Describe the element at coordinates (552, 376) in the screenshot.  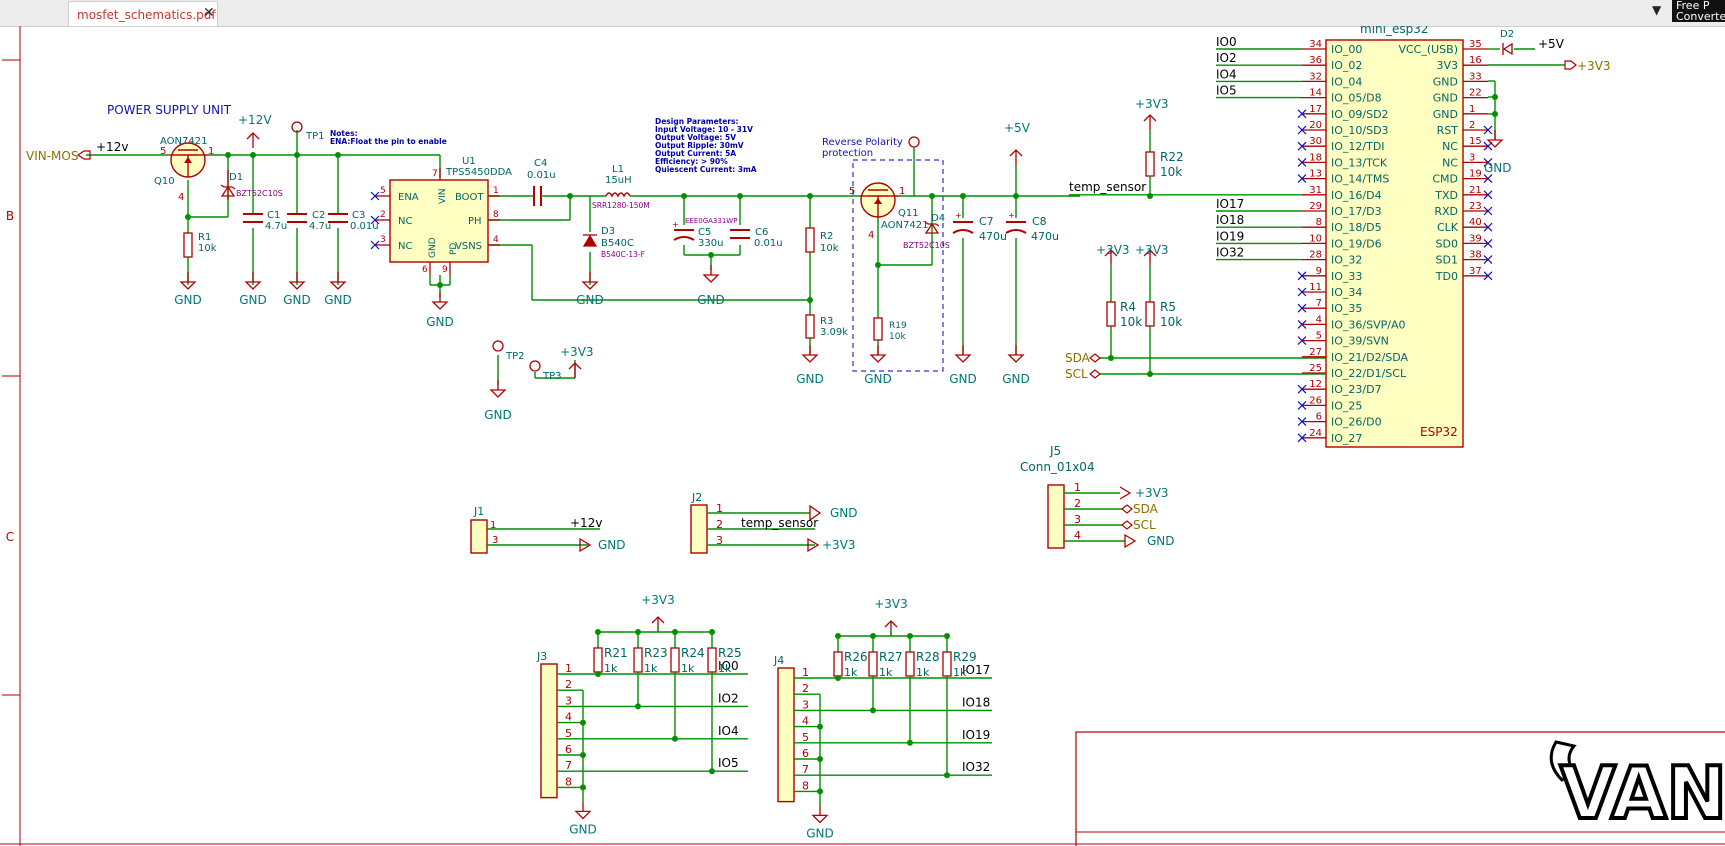
I see `tp3-label: TP3` at that location.